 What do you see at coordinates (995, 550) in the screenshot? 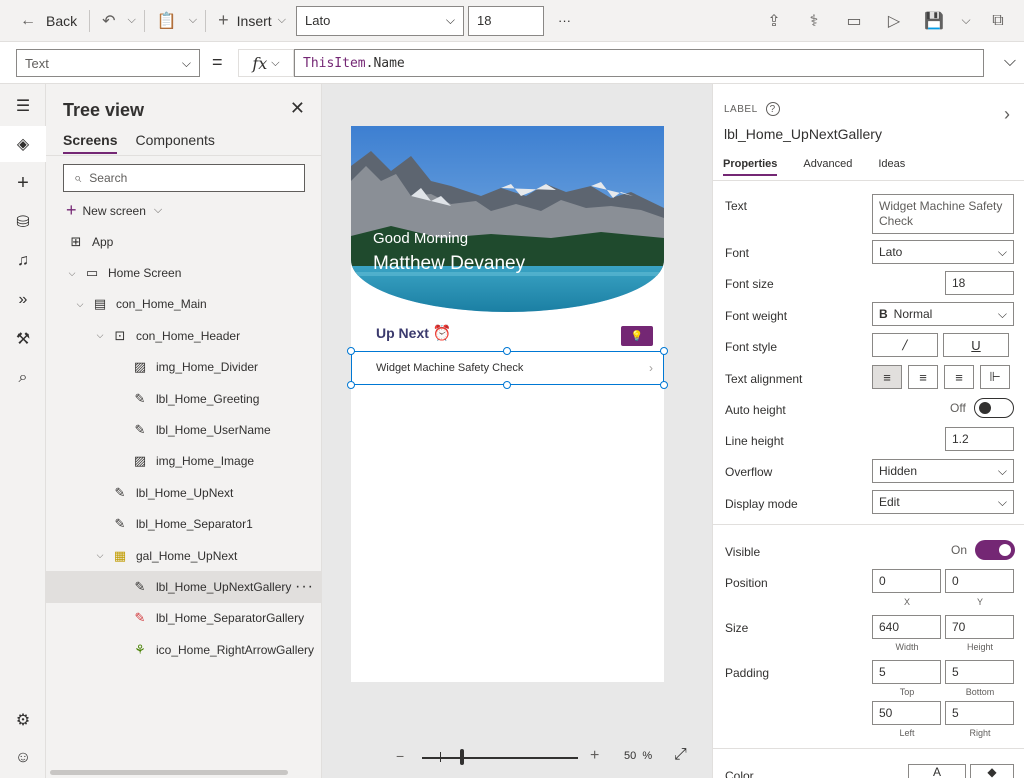
I see `visible-toggle` at bounding box center [995, 550].